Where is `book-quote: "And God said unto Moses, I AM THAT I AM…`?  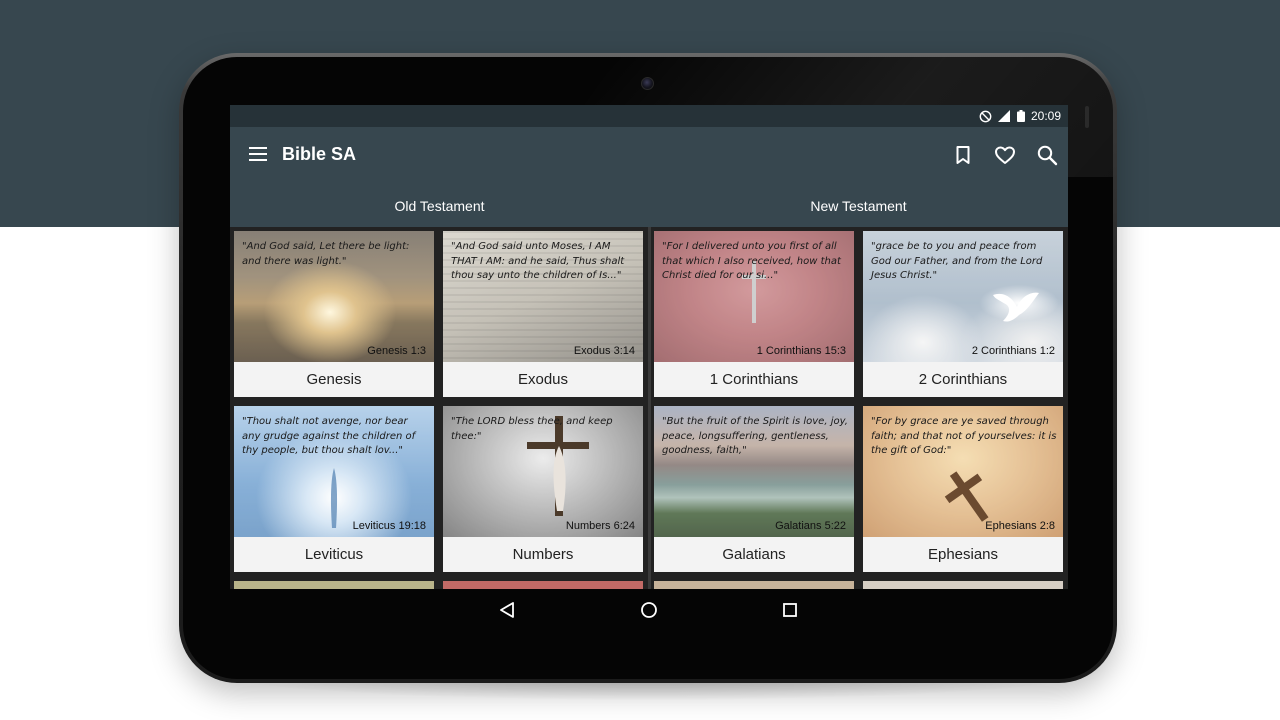 book-quote: "And God said unto Moses, I AM THAT I AM… is located at coordinates (538, 261).